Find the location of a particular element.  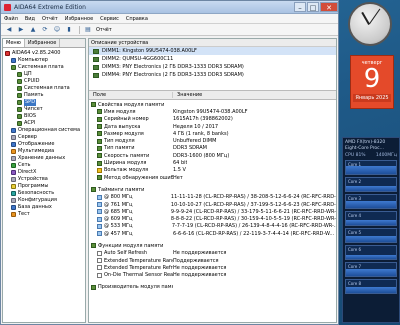

device-item: DIMM1: Kingston 99U5474-038.A00LF is located at coordinates (212, 51).